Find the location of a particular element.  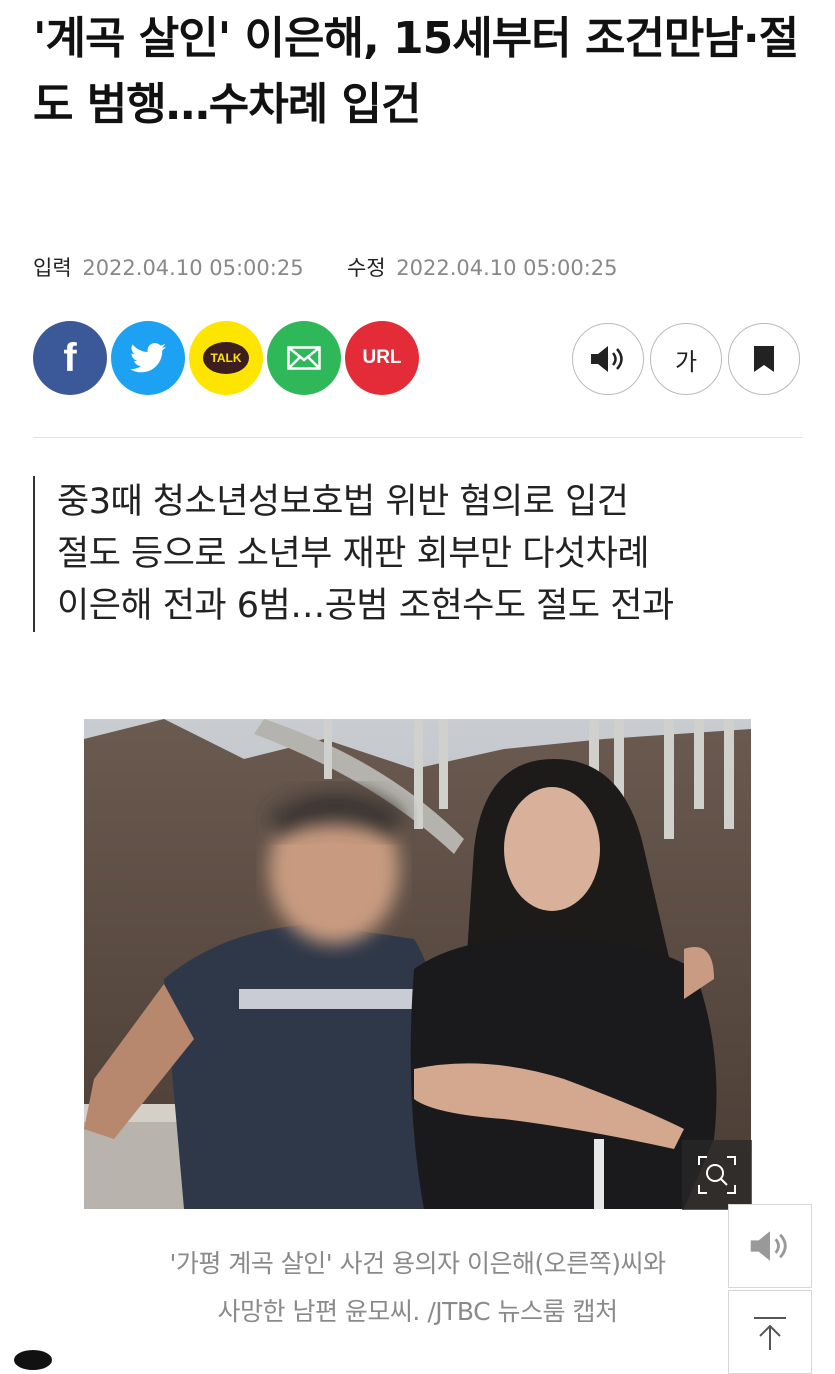

kakaotalk-icon: TALK is located at coordinates (226, 358).